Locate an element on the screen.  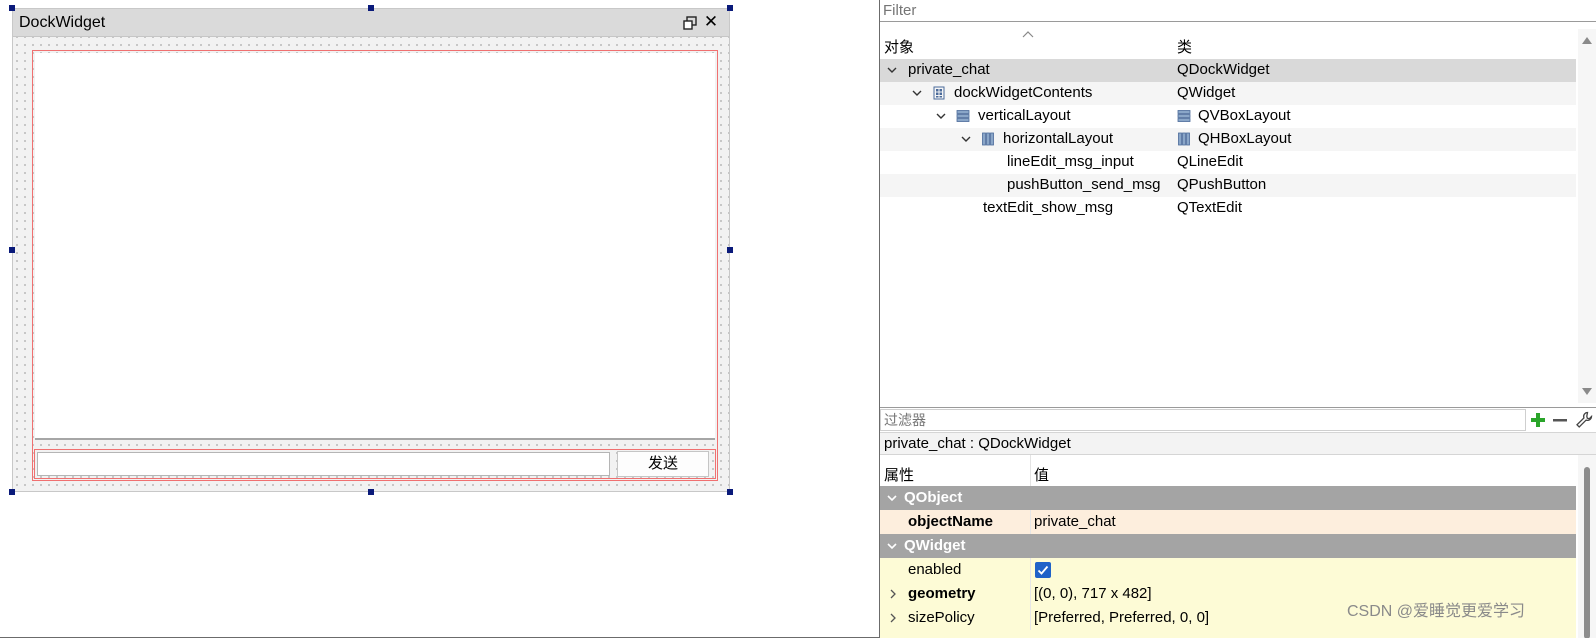
tree-row-line-edit-msg-input: lineEdit_msg_input QLineEdit is located at coordinates (1228, 162).